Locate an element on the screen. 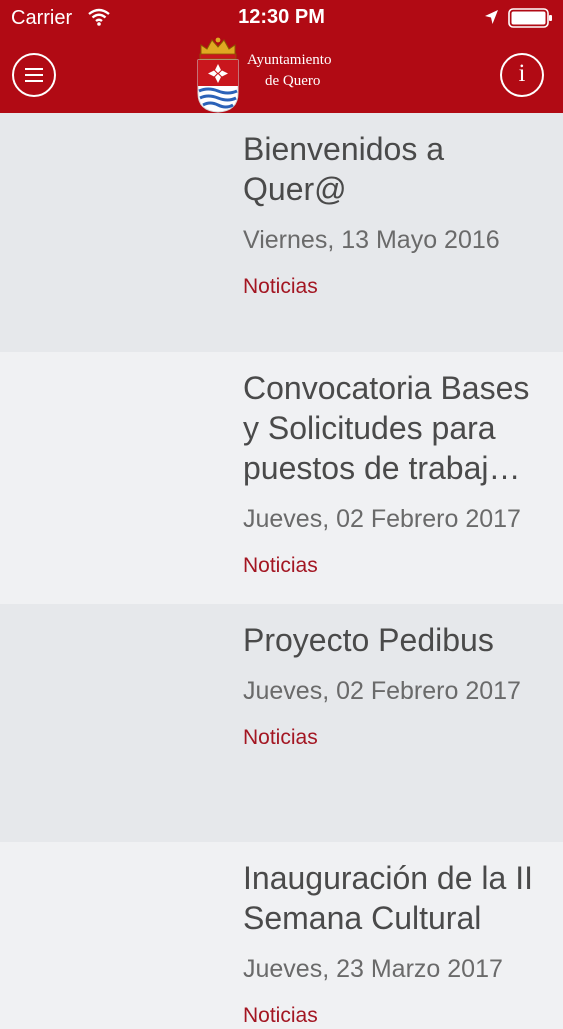  app-header: Carrier 12:30 PM Ayuntamiento de Quero i is located at coordinates (281, 56).